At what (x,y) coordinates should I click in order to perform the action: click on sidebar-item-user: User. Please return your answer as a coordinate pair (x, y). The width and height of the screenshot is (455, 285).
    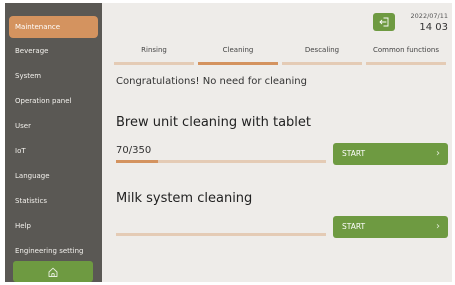
    Looking at the image, I should click on (53, 126).